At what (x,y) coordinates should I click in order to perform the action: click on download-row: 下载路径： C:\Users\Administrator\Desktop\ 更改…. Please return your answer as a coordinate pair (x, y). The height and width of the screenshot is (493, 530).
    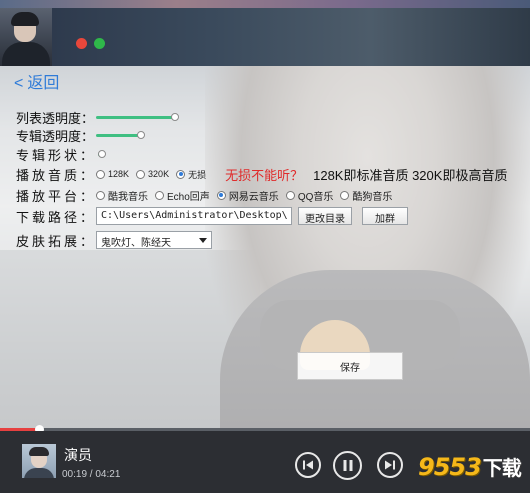
    Looking at the image, I should click on (212, 216).